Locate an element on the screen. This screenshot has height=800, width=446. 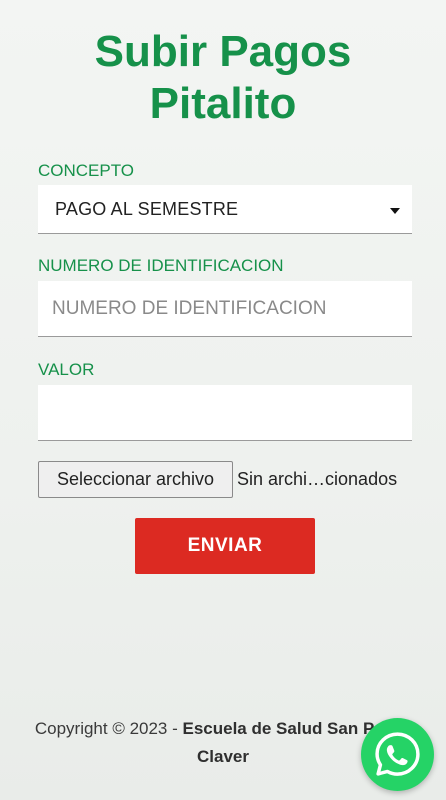
concepto-select: PAGO AL SEMESTRE is located at coordinates (225, 209).